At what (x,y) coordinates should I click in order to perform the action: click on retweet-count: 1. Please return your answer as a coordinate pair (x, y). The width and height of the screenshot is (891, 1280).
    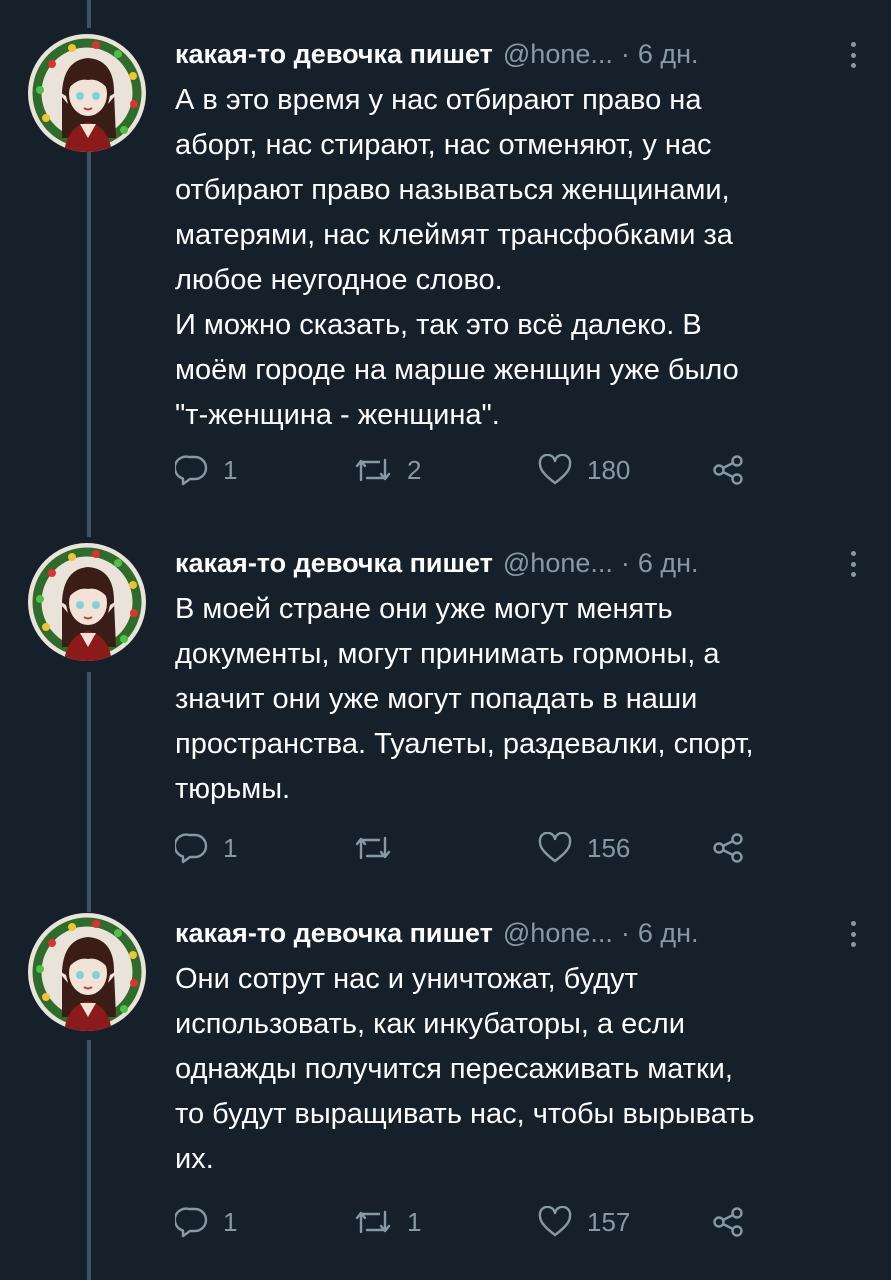
    Looking at the image, I should click on (414, 1221).